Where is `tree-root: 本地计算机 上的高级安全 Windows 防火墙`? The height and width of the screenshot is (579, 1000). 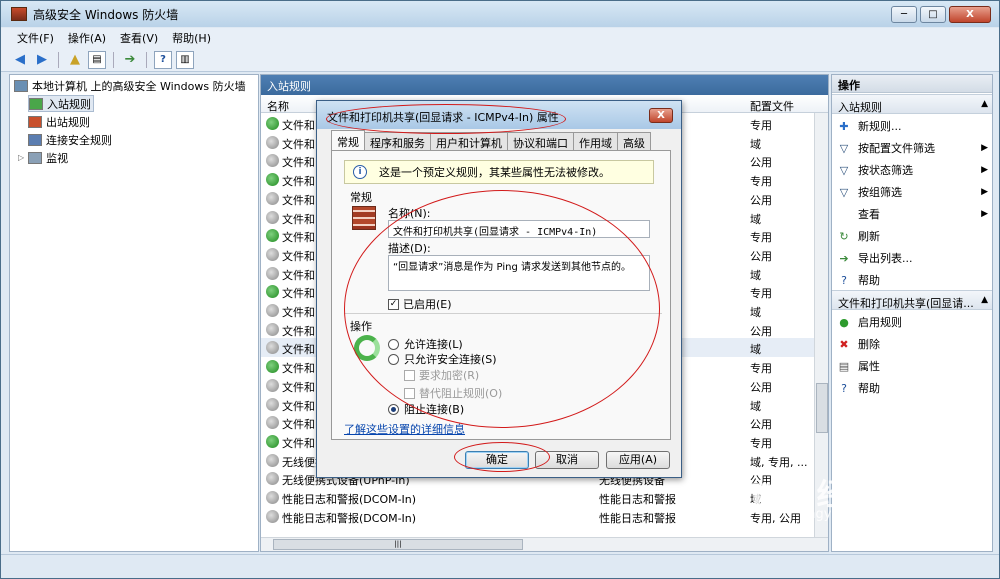 tree-root: 本地计算机 上的高级安全 Windows 防火墙 is located at coordinates (130, 85).